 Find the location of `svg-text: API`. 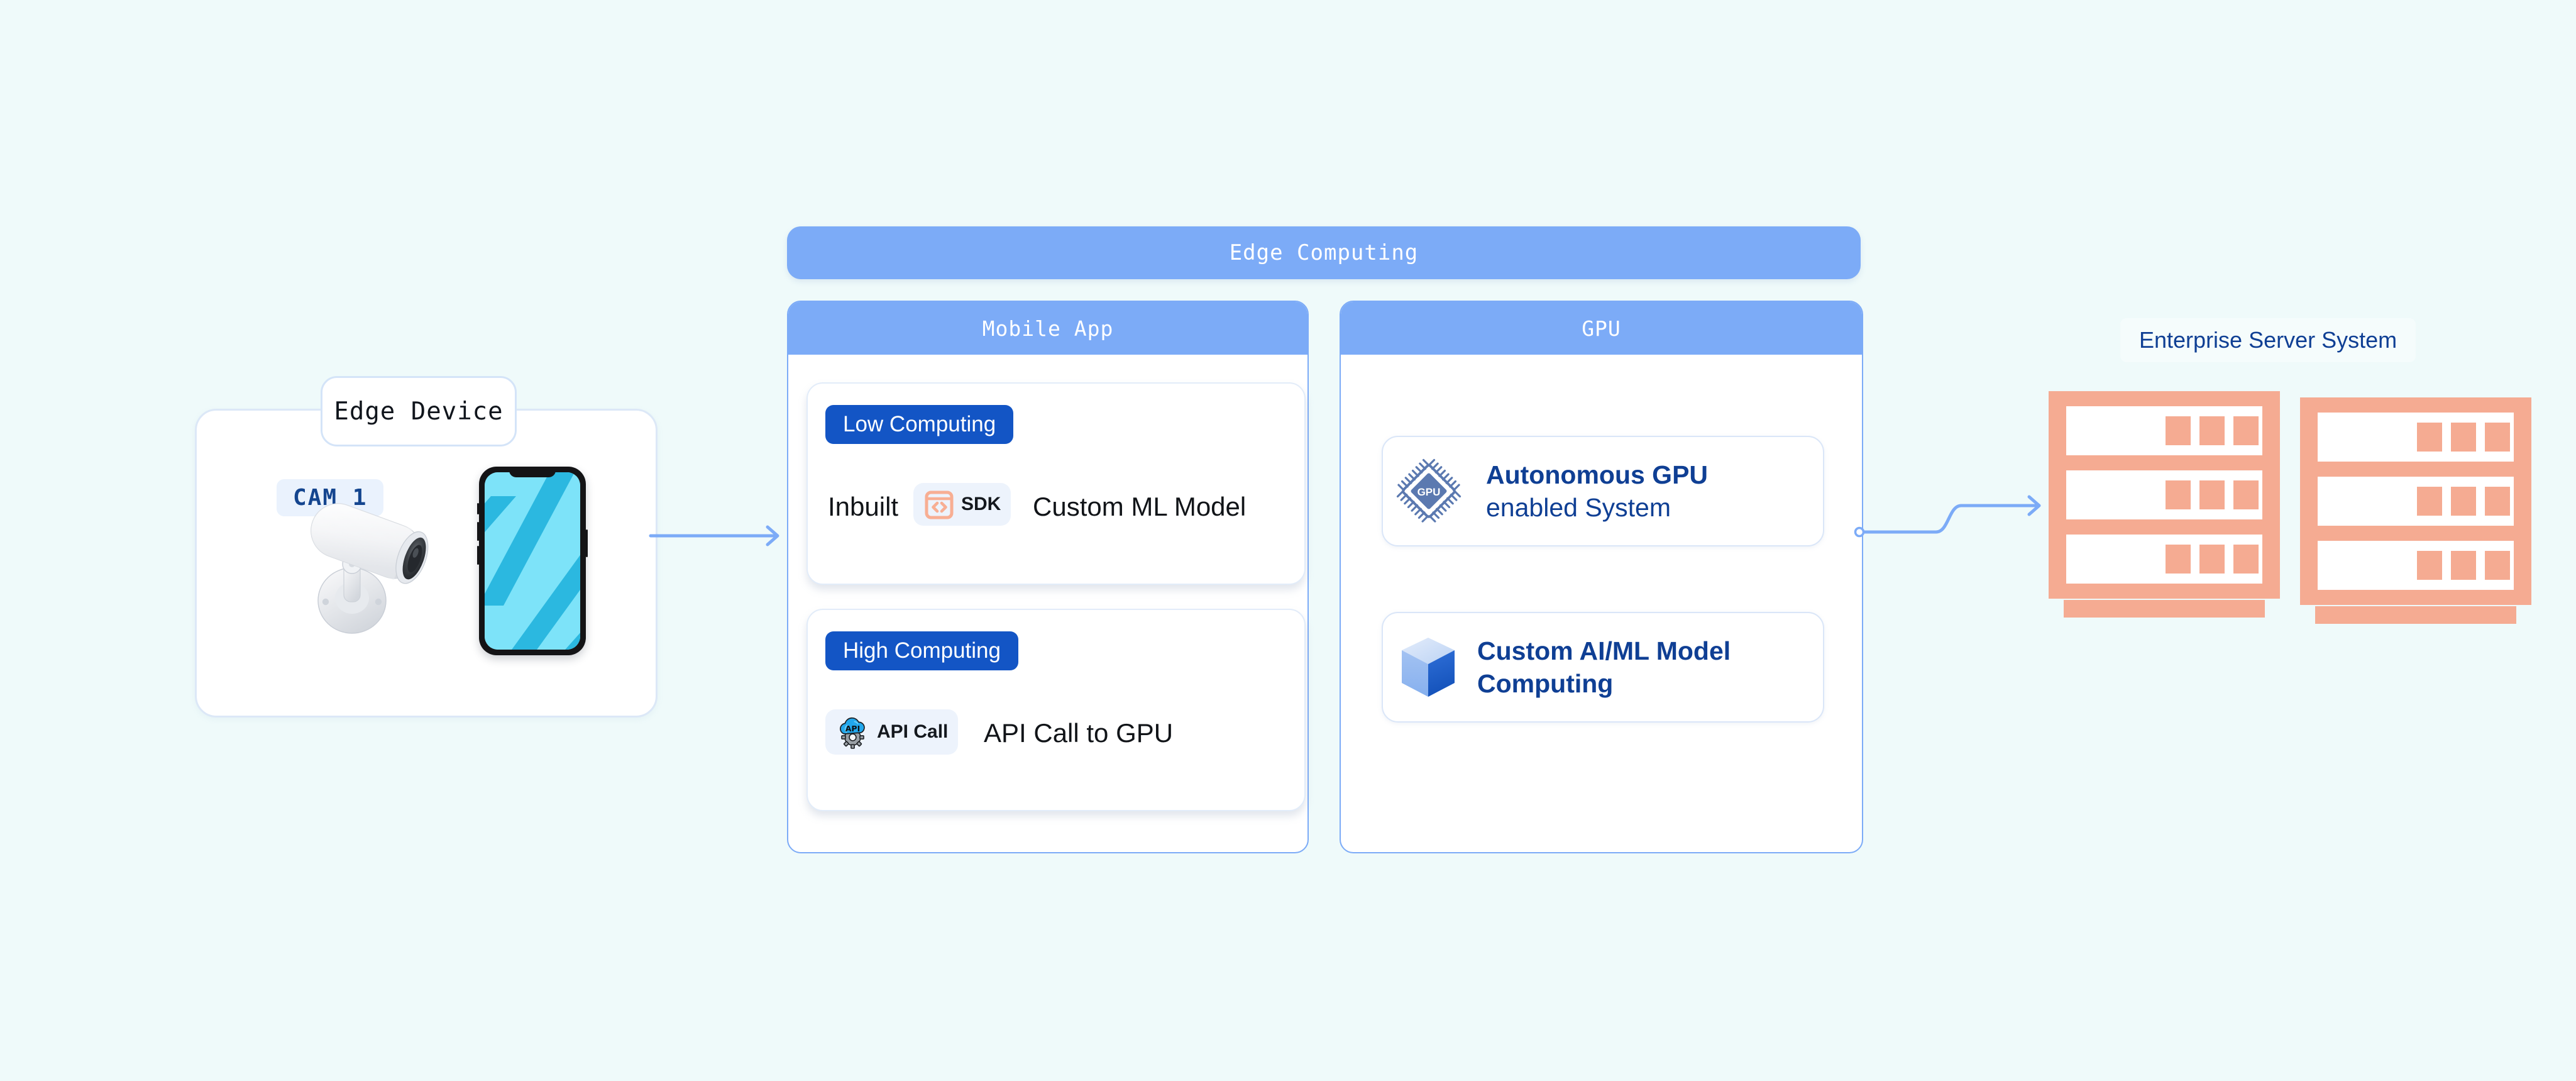

svg-text: API is located at coordinates (853, 728).